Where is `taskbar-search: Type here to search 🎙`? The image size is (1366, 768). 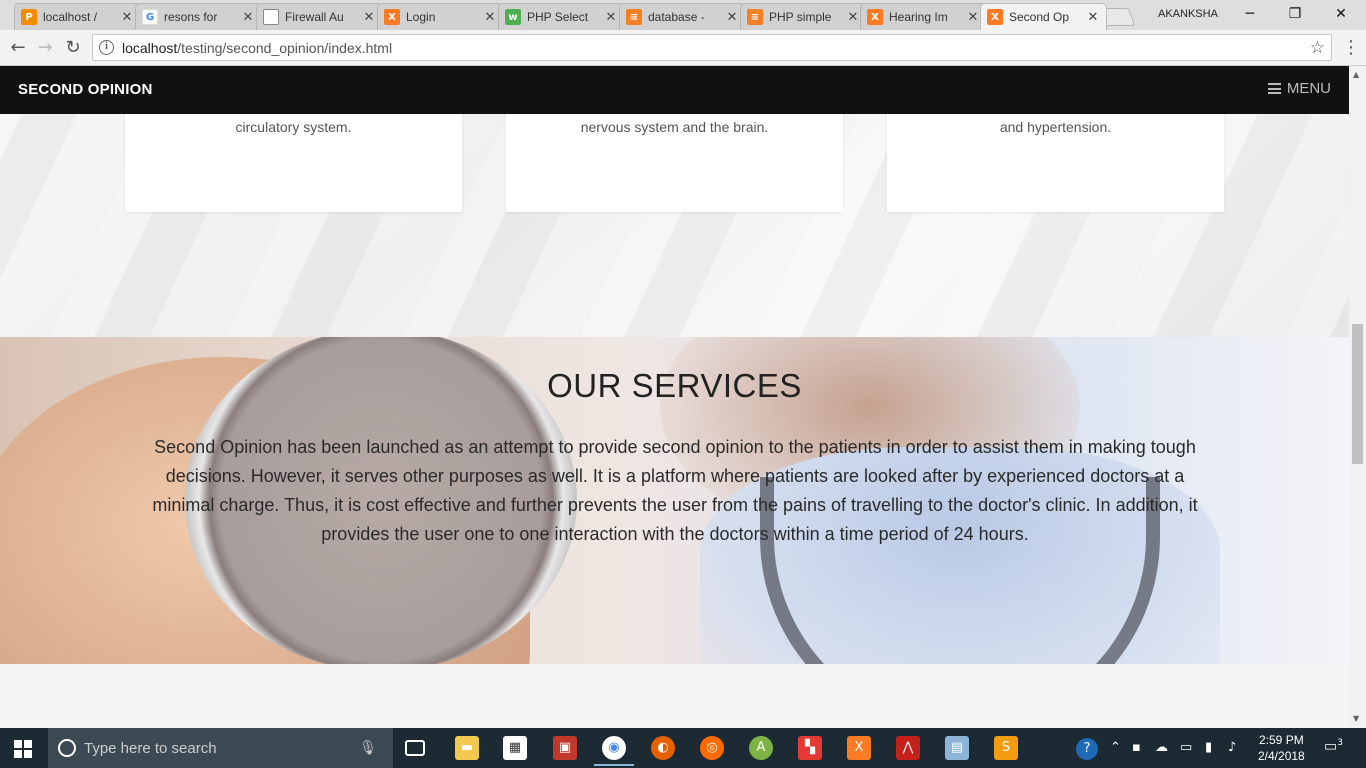 taskbar-search: Type here to search 🎙 is located at coordinates (220, 748).